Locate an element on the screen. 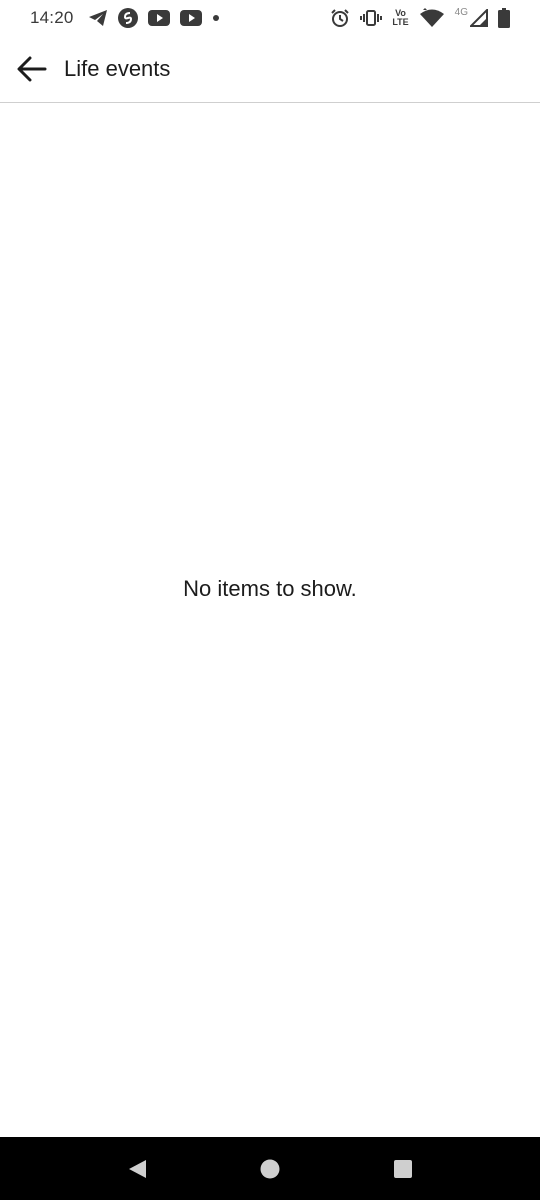 The height and width of the screenshot is (1200, 540). triangle-back-icon is located at coordinates (137, 1169).